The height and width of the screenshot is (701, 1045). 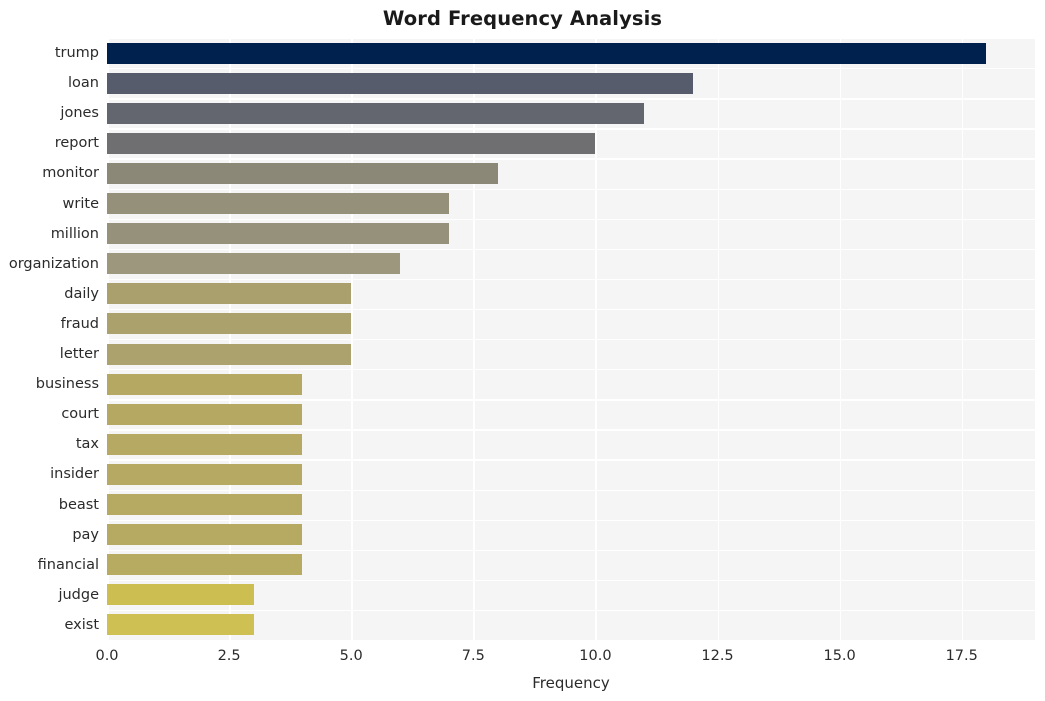 I want to click on y-tick-label-daily: daily, so click(x=81, y=293).